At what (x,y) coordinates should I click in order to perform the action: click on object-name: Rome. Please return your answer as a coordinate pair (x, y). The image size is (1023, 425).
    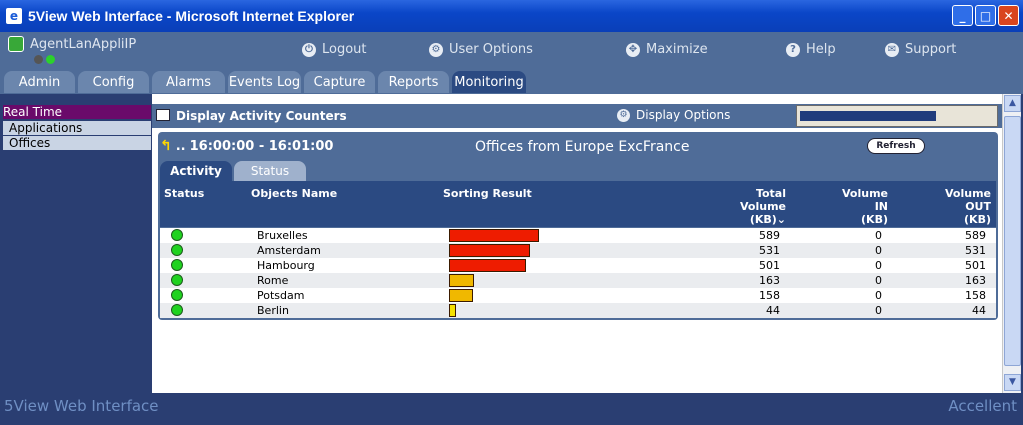
    Looking at the image, I should click on (273, 280).